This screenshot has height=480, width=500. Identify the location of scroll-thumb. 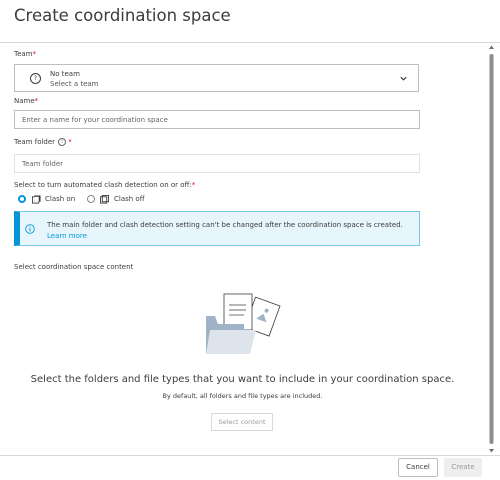
(491, 249).